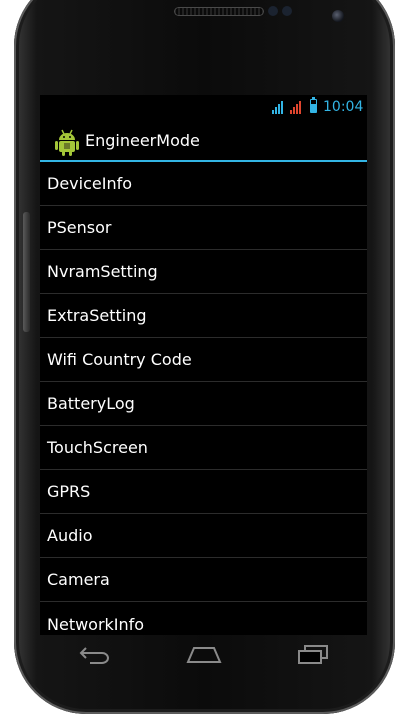 The height and width of the screenshot is (714, 409). I want to click on recent-apps-button, so click(313, 654).